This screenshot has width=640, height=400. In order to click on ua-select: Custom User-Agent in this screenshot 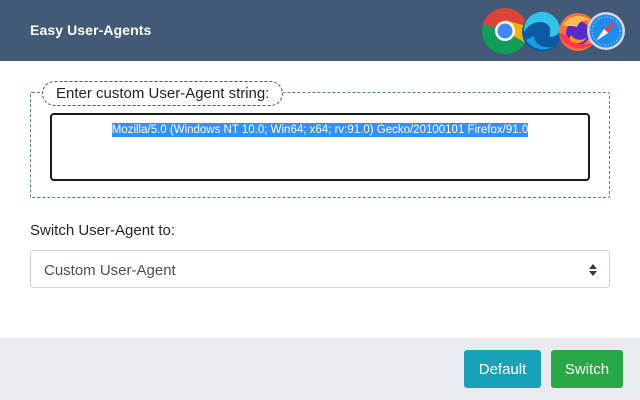, I will do `click(320, 269)`.